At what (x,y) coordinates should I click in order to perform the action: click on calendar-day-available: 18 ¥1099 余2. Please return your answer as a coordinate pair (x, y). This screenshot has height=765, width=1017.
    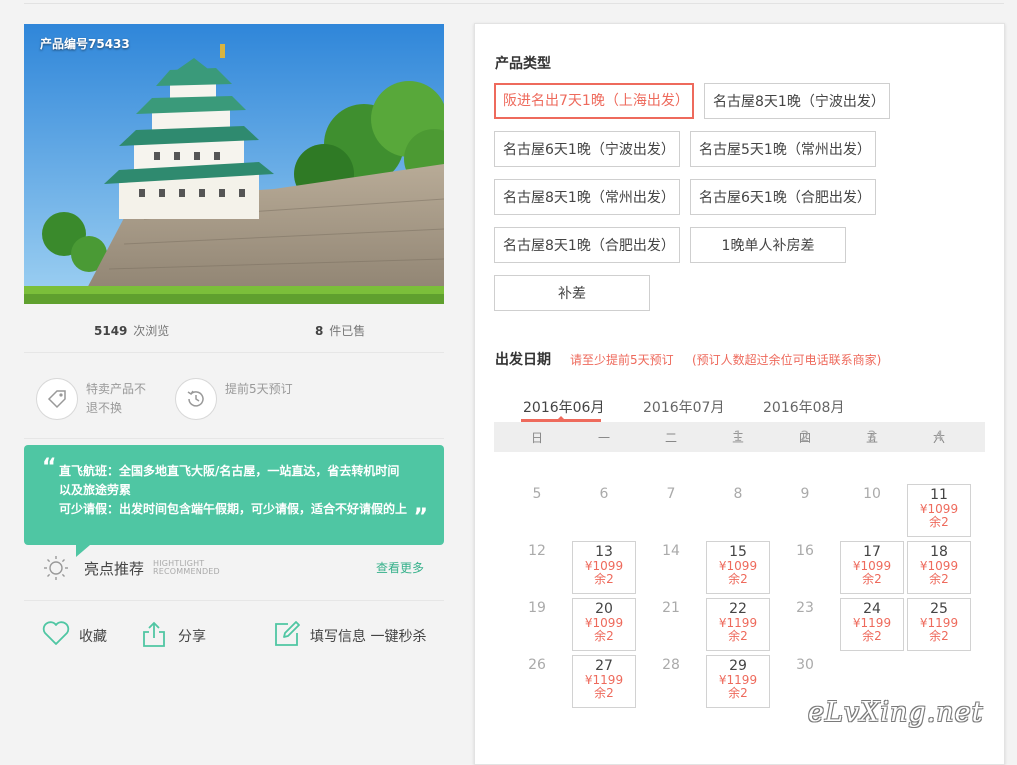
    Looking at the image, I should click on (939, 567).